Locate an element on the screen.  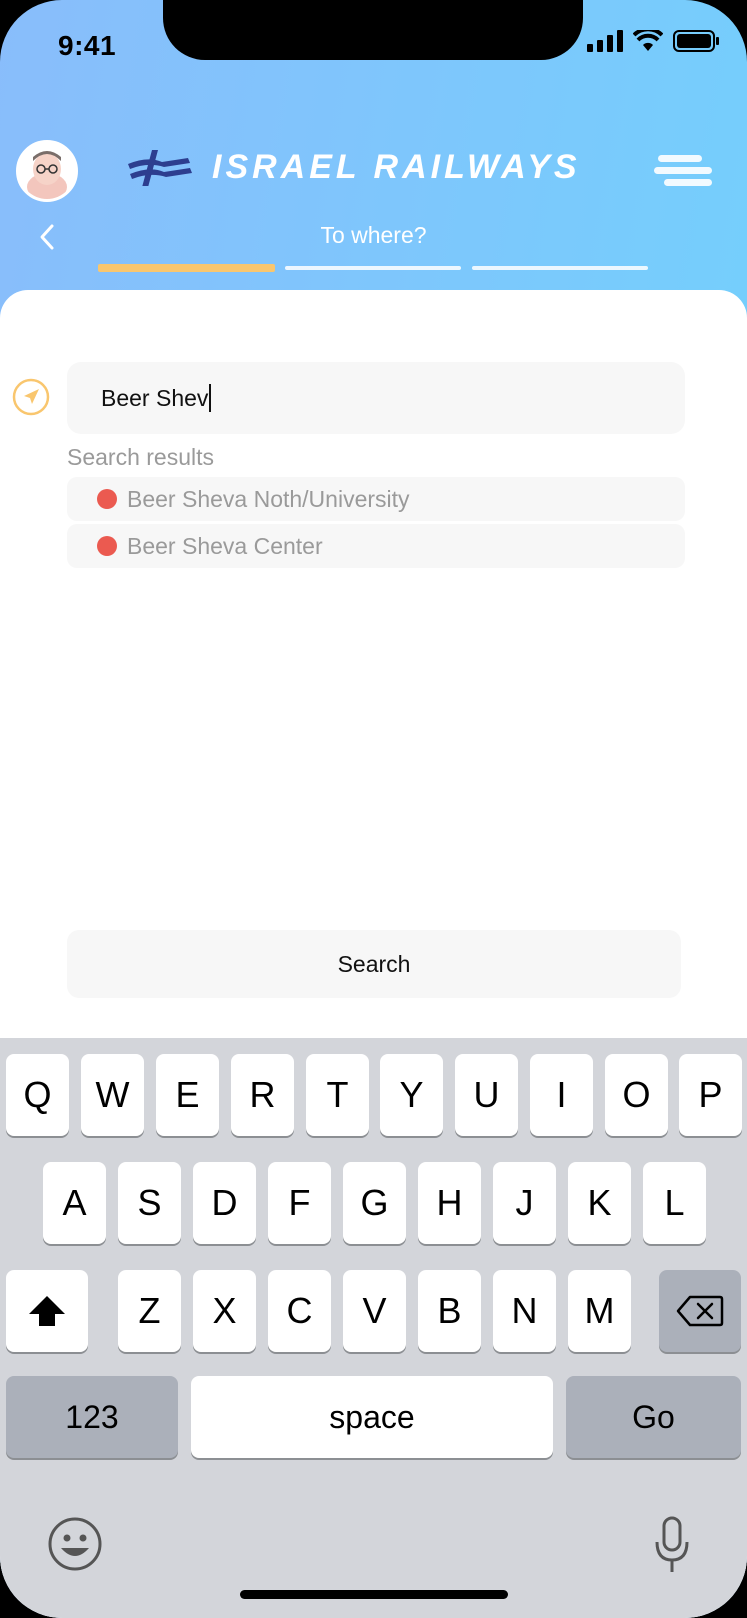
key-j: J is located at coordinates (524, 1203).